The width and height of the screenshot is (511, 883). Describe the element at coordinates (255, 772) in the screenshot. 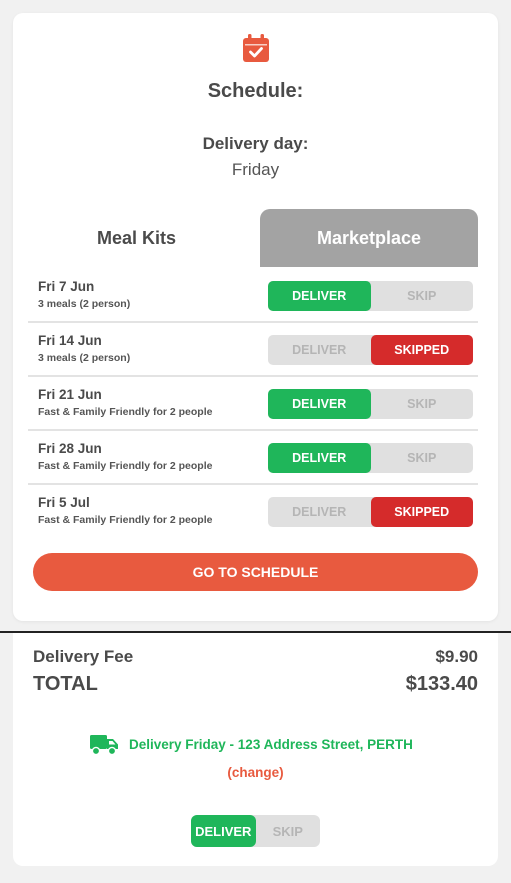

I see `change-address-link: (change)` at that location.